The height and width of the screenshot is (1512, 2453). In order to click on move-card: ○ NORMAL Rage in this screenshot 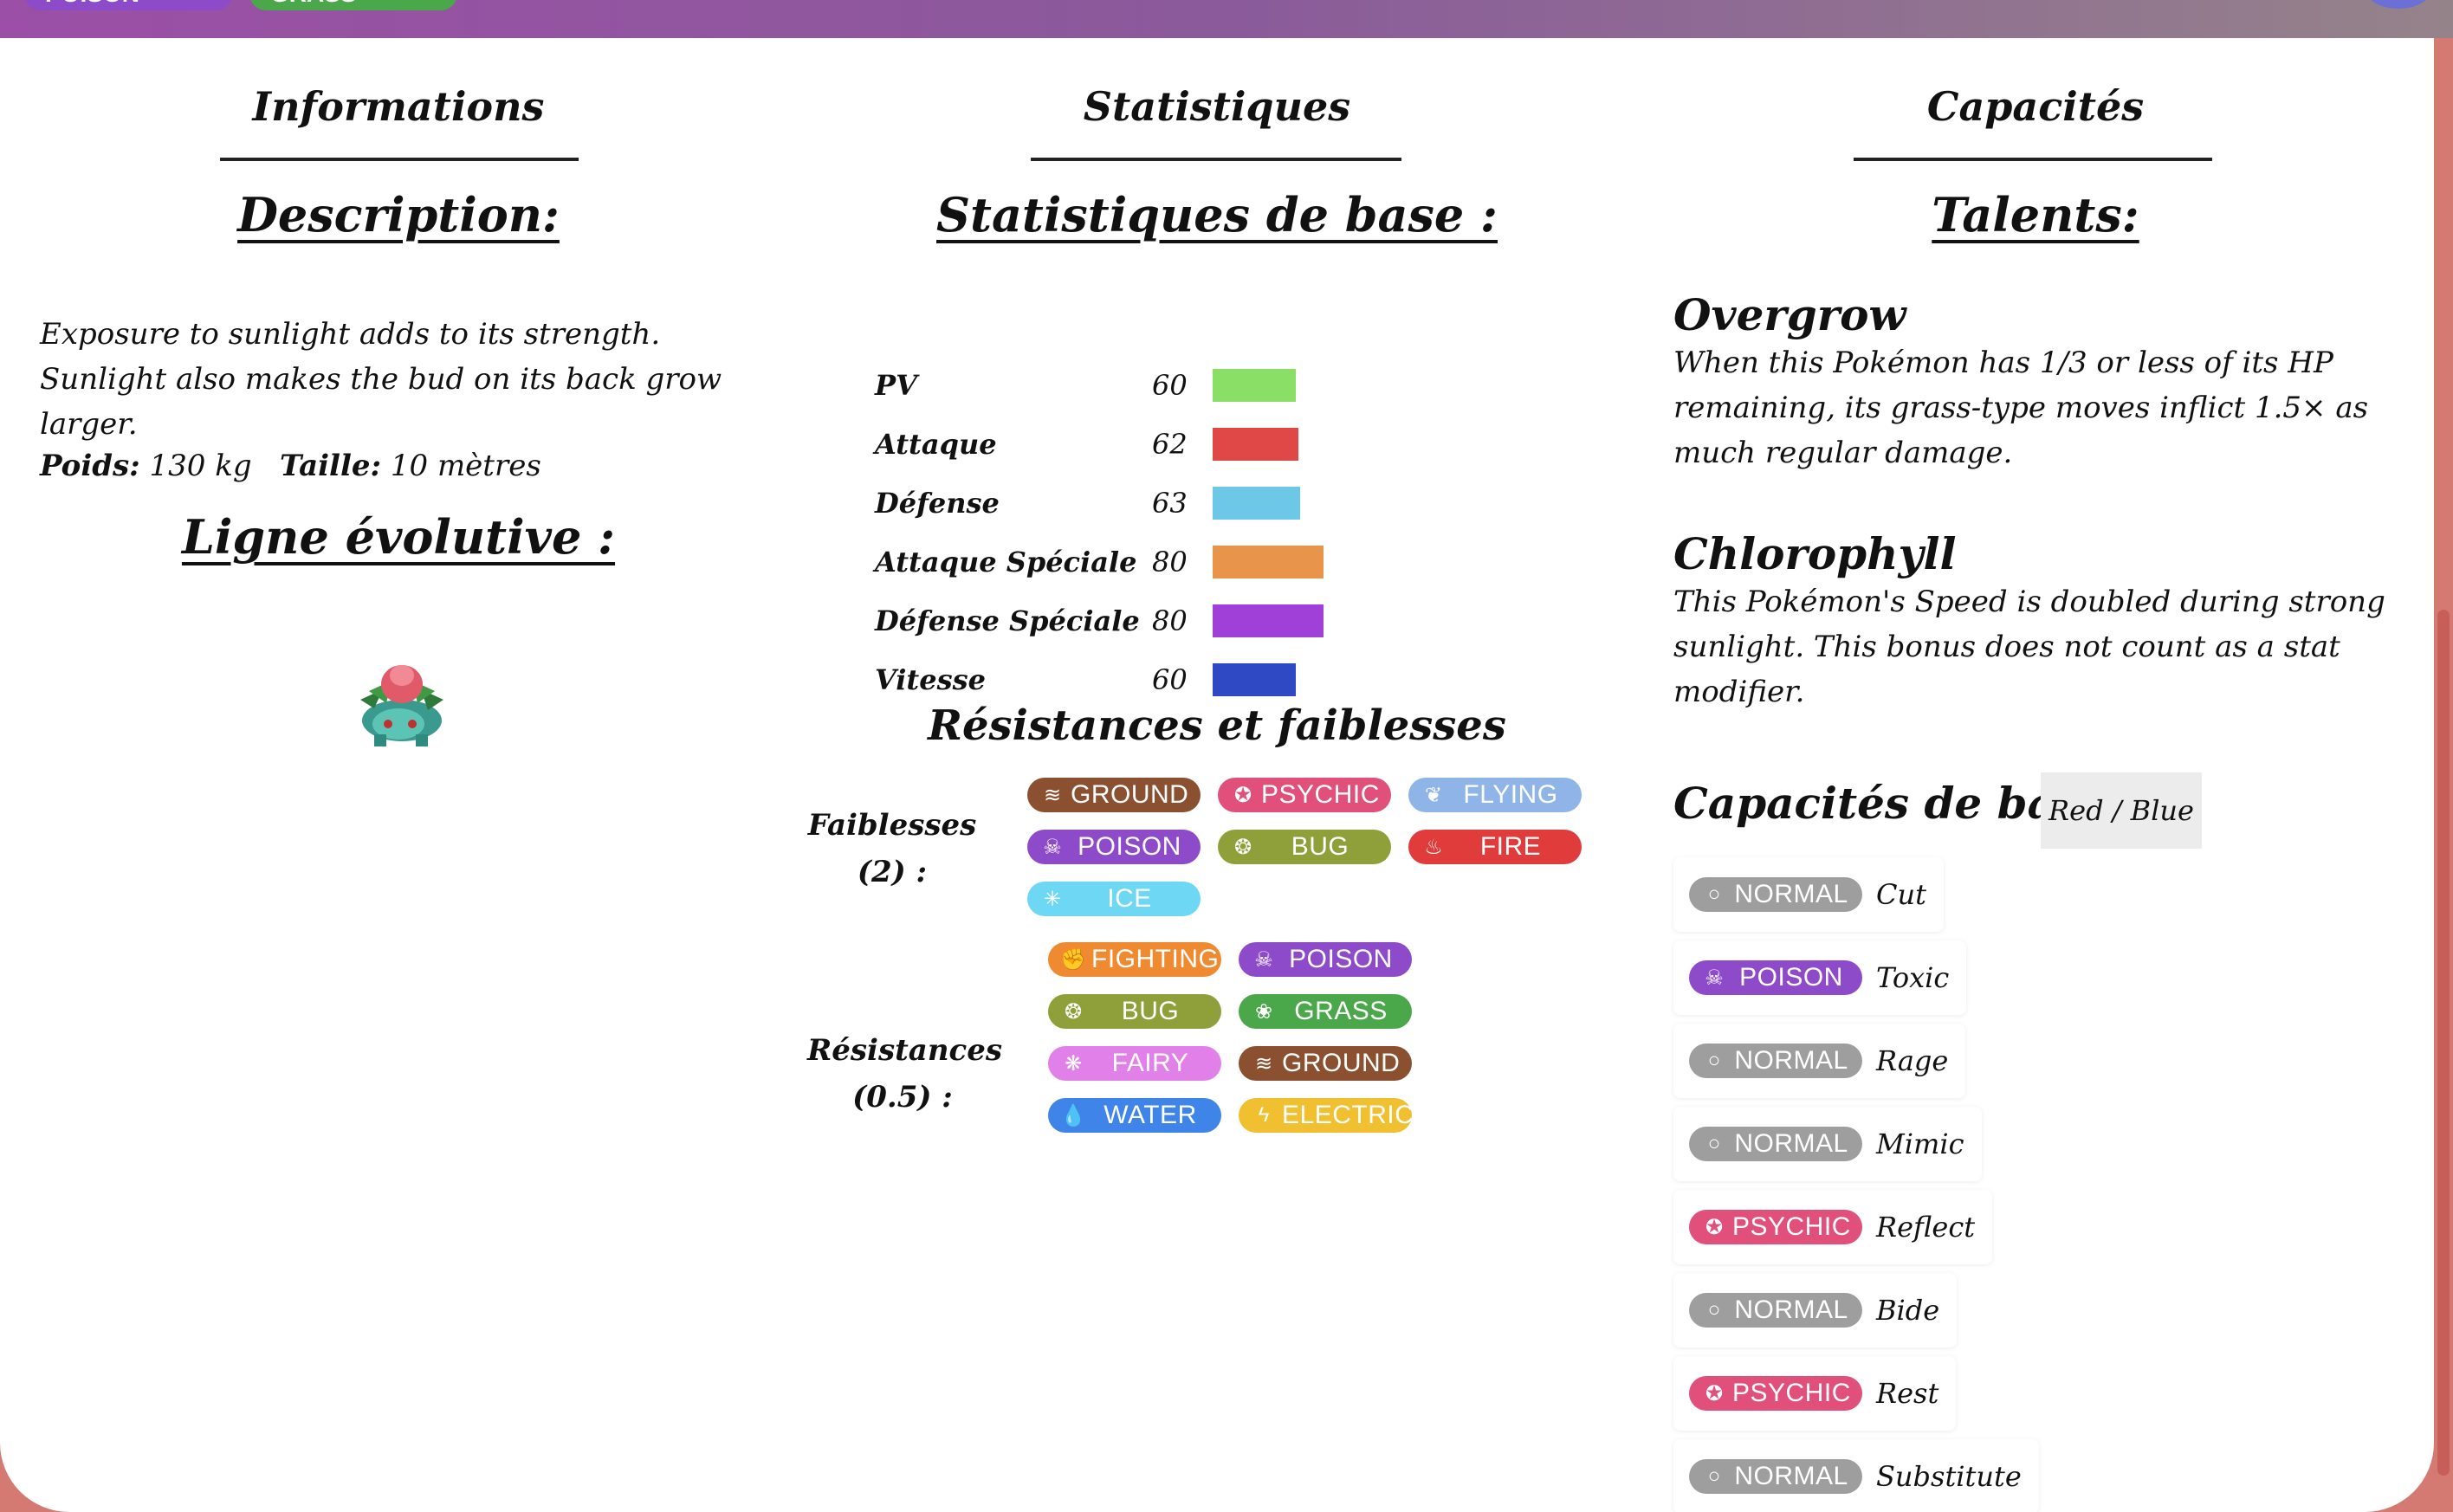, I will do `click(1819, 1061)`.